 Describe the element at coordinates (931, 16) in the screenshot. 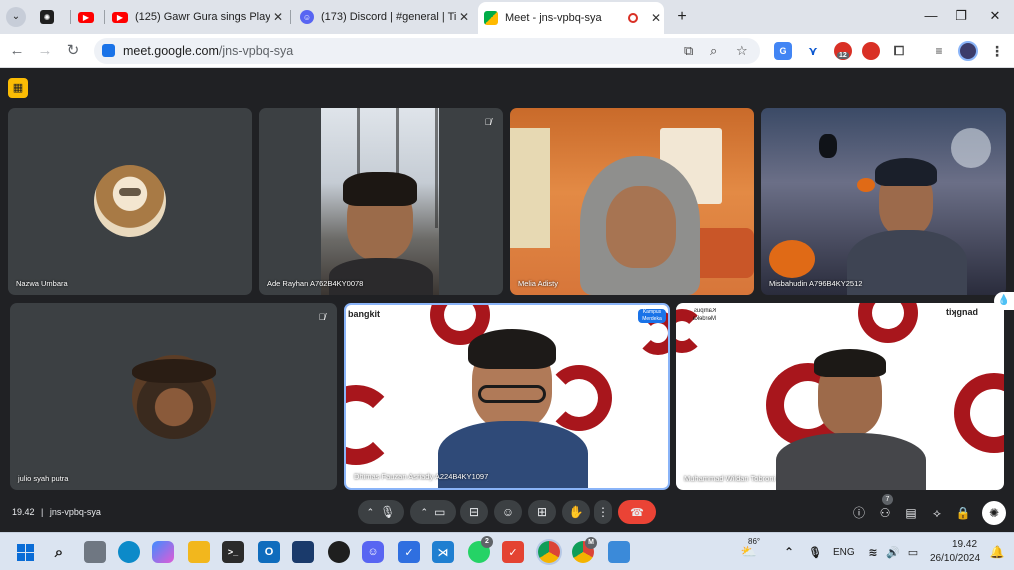

I see `minimize-button: —` at that location.